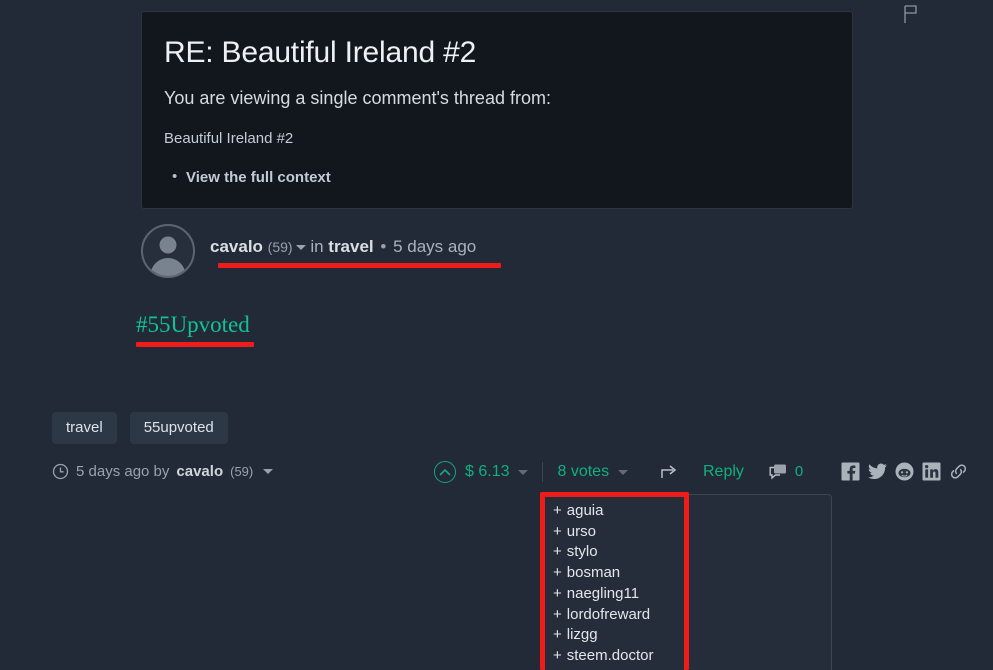 The image size is (993, 670). I want to click on upvote-arrow-icon, so click(445, 472).